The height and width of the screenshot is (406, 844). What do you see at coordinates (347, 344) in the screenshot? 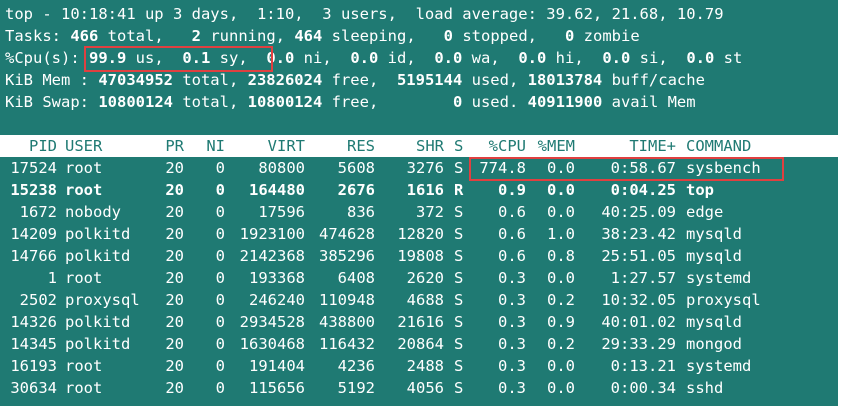
I see `cell-res: 116432` at bounding box center [347, 344].